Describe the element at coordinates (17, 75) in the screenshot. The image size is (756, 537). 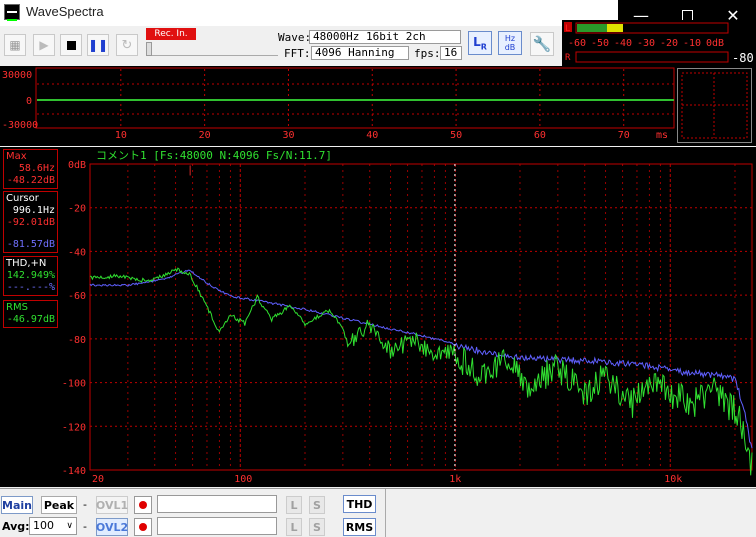
I see `wave-y-max: 30000` at that location.